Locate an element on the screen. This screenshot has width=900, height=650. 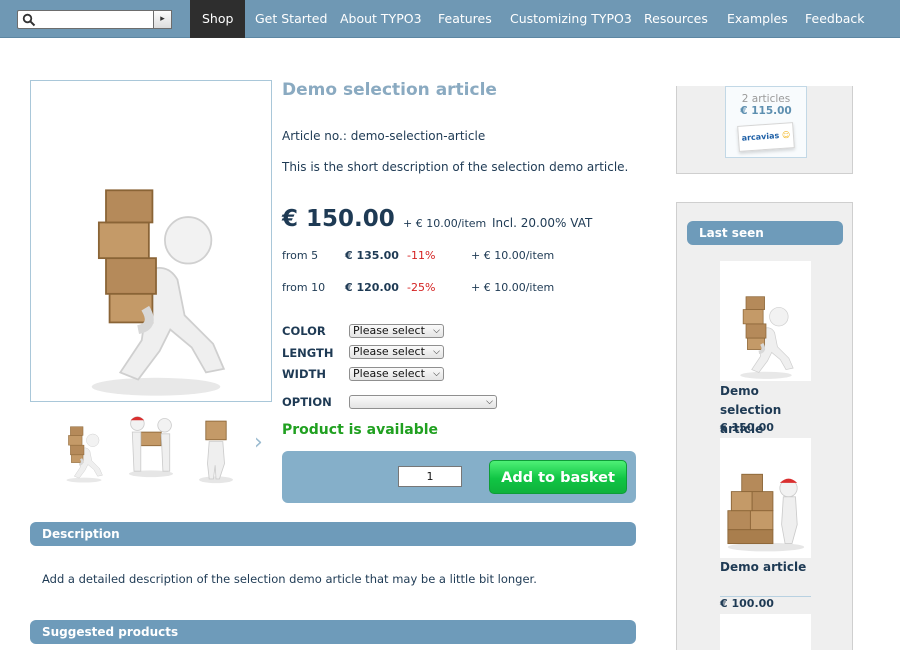
last-seen-name-2: Demo article is located at coordinates (765, 577).